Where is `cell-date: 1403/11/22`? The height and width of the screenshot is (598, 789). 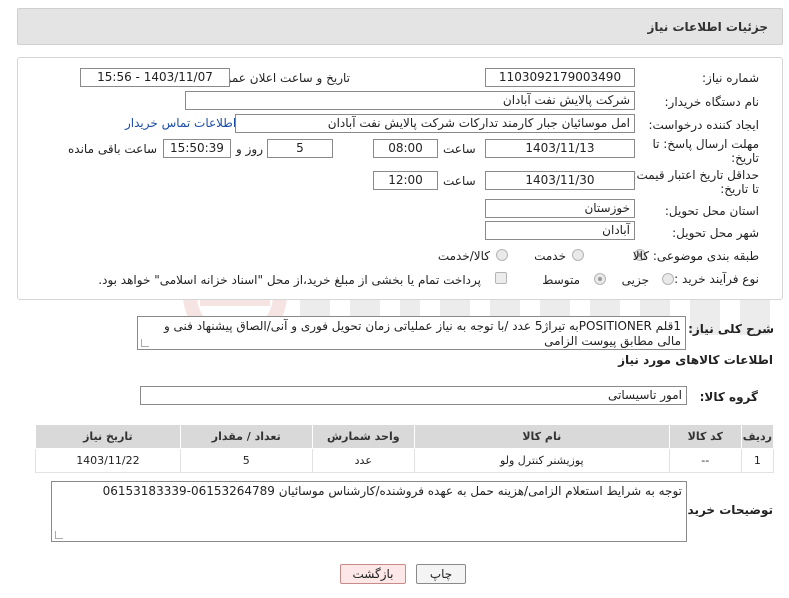
cell-date: 1403/11/22 is located at coordinates (108, 460).